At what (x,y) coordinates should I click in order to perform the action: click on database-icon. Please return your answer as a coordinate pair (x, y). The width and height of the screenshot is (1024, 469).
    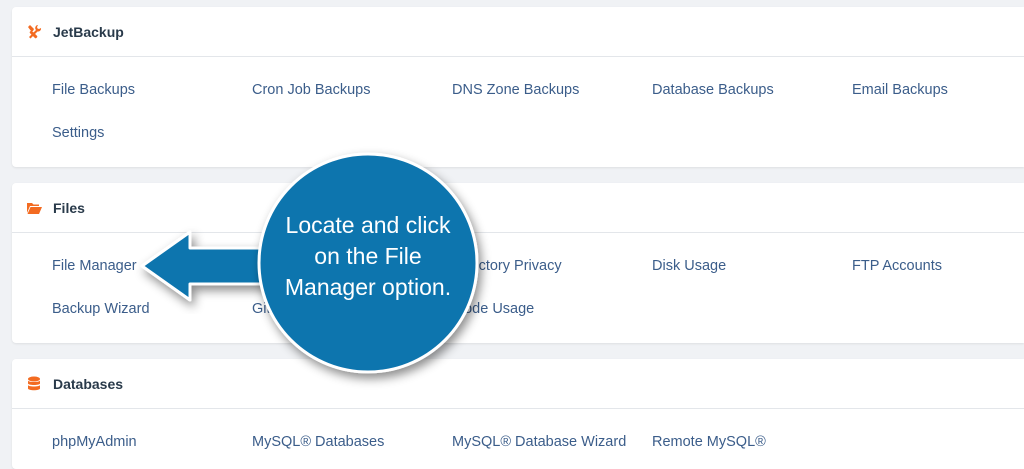
    Looking at the image, I should click on (34, 384).